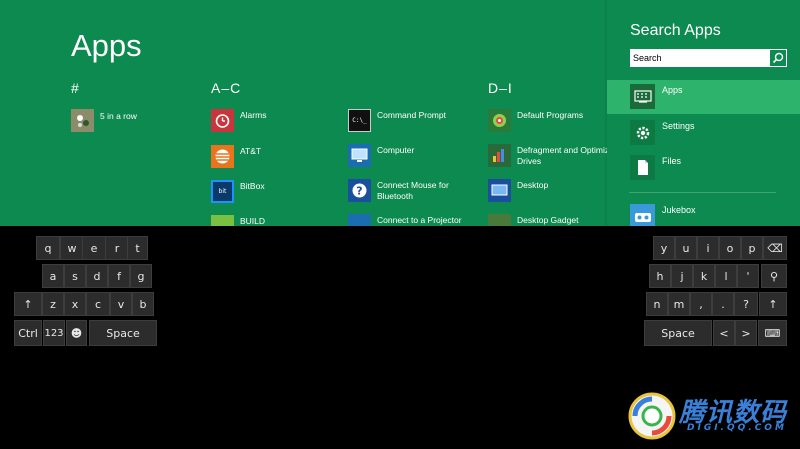 Image resolution: width=800 pixels, height=449 pixels. Describe the element at coordinates (222, 191) in the screenshot. I see `bitbox-icon: bit` at that location.